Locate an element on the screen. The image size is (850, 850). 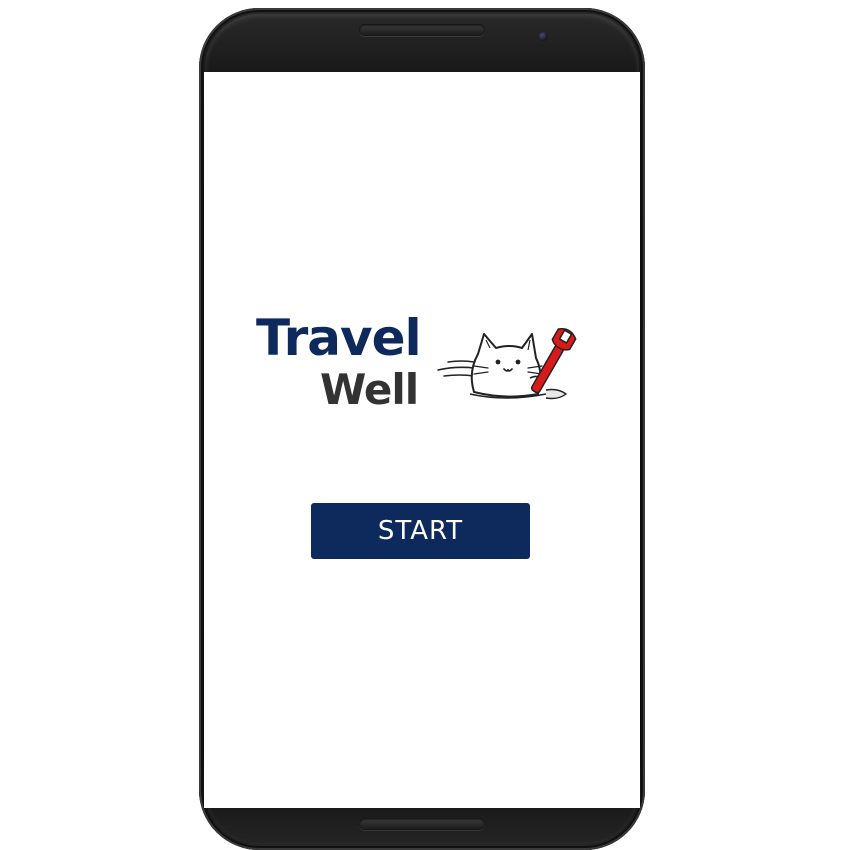
travel-well-logo: Travel Well is located at coordinates (421, 365).